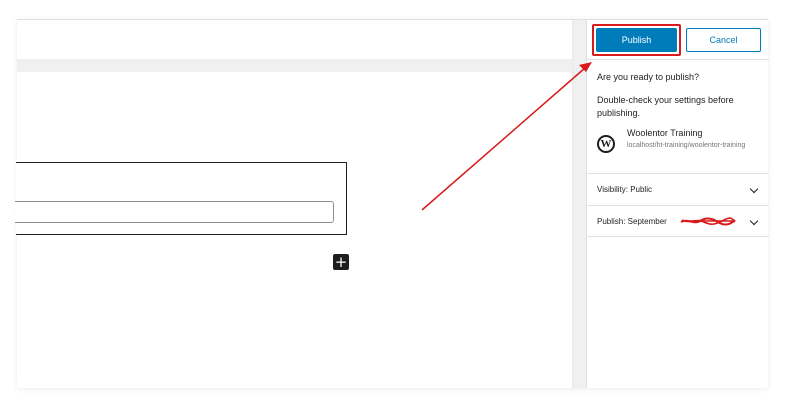 The image size is (786, 404). I want to click on publish-button: Publish, so click(636, 40).